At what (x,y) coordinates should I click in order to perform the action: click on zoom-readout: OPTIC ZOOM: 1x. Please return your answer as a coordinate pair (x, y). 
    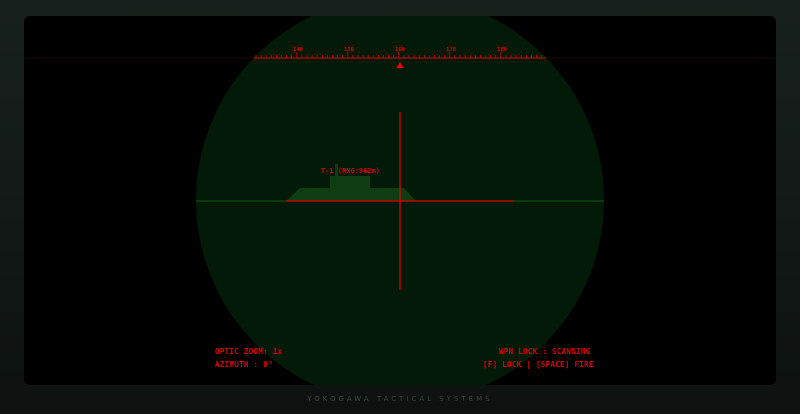
    Looking at the image, I should click on (249, 351).